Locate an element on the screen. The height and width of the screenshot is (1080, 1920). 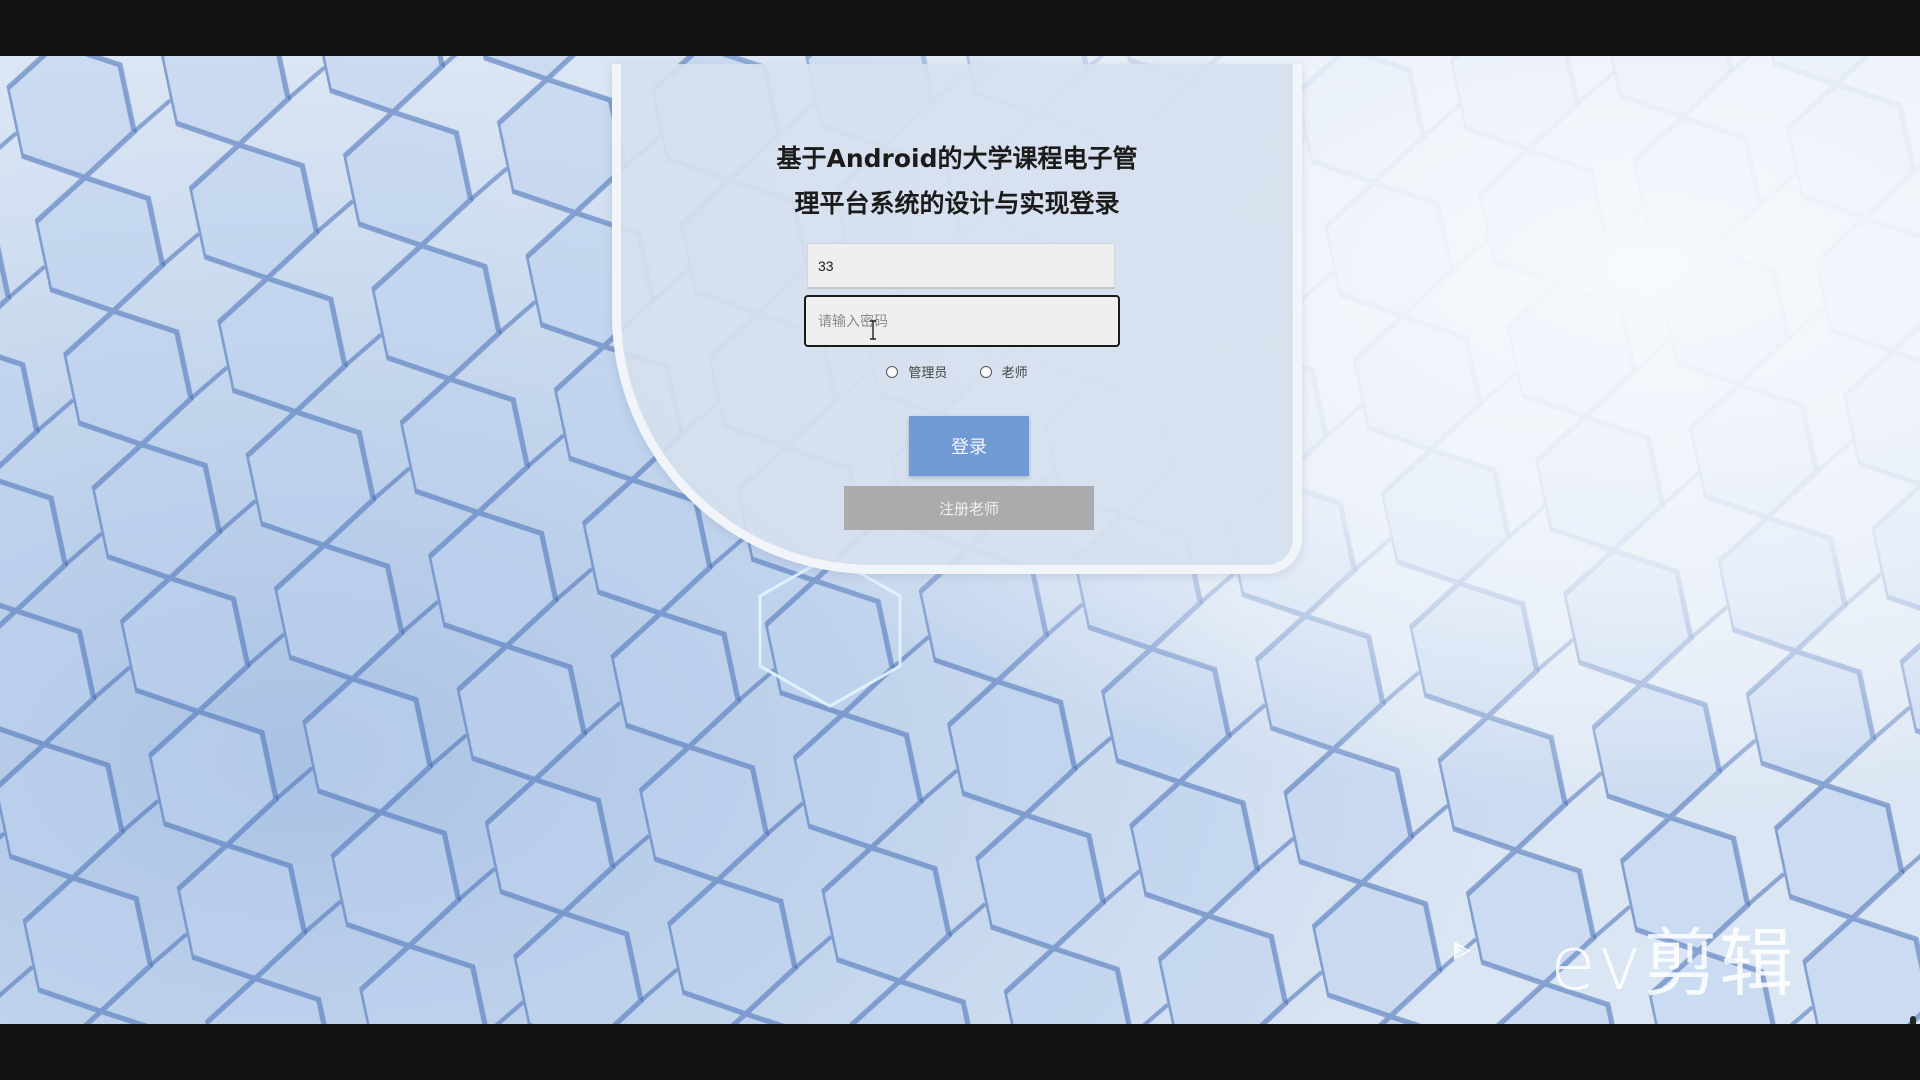
admin-radio is located at coordinates (892, 371).